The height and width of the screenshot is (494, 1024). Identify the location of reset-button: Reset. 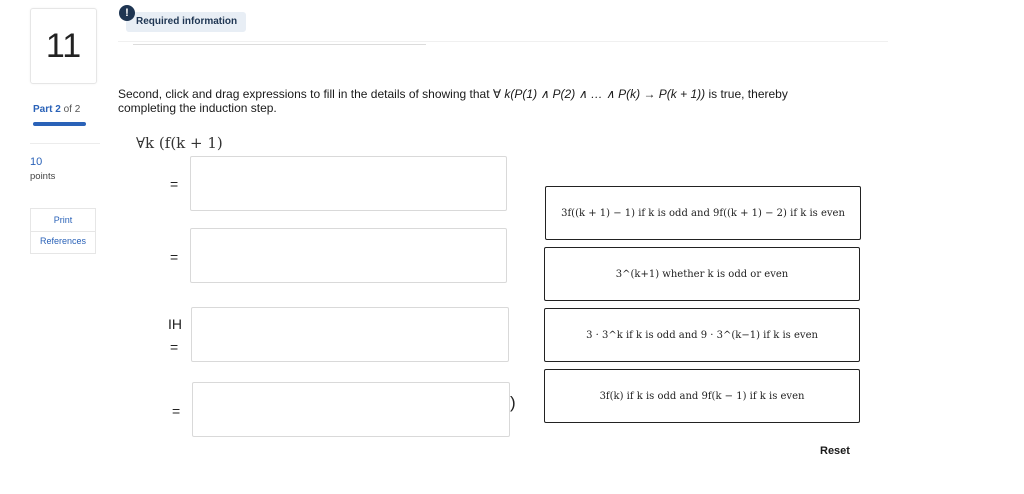
(835, 451).